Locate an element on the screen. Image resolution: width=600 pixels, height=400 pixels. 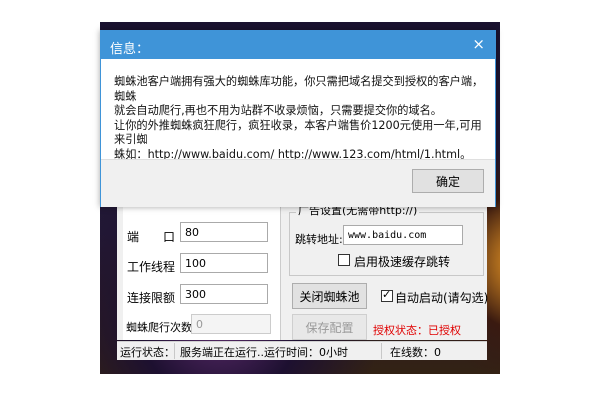
port-label: 端 口 is located at coordinates (151, 237).